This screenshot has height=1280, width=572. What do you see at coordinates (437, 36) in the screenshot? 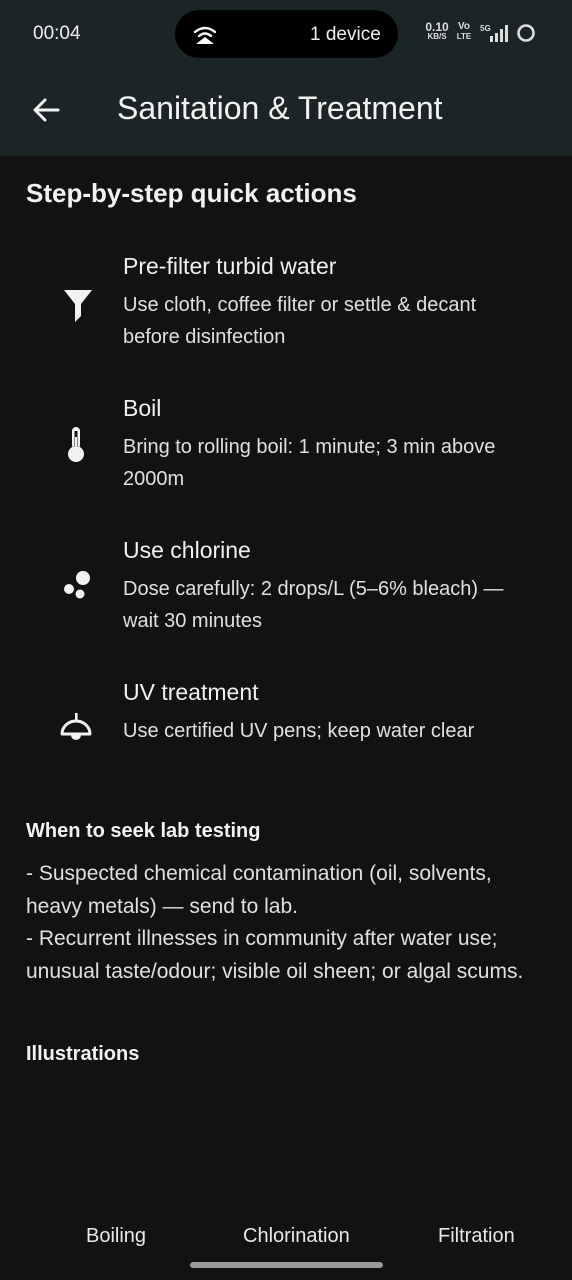
I see `net-speed-unit: KB/S` at bounding box center [437, 36].